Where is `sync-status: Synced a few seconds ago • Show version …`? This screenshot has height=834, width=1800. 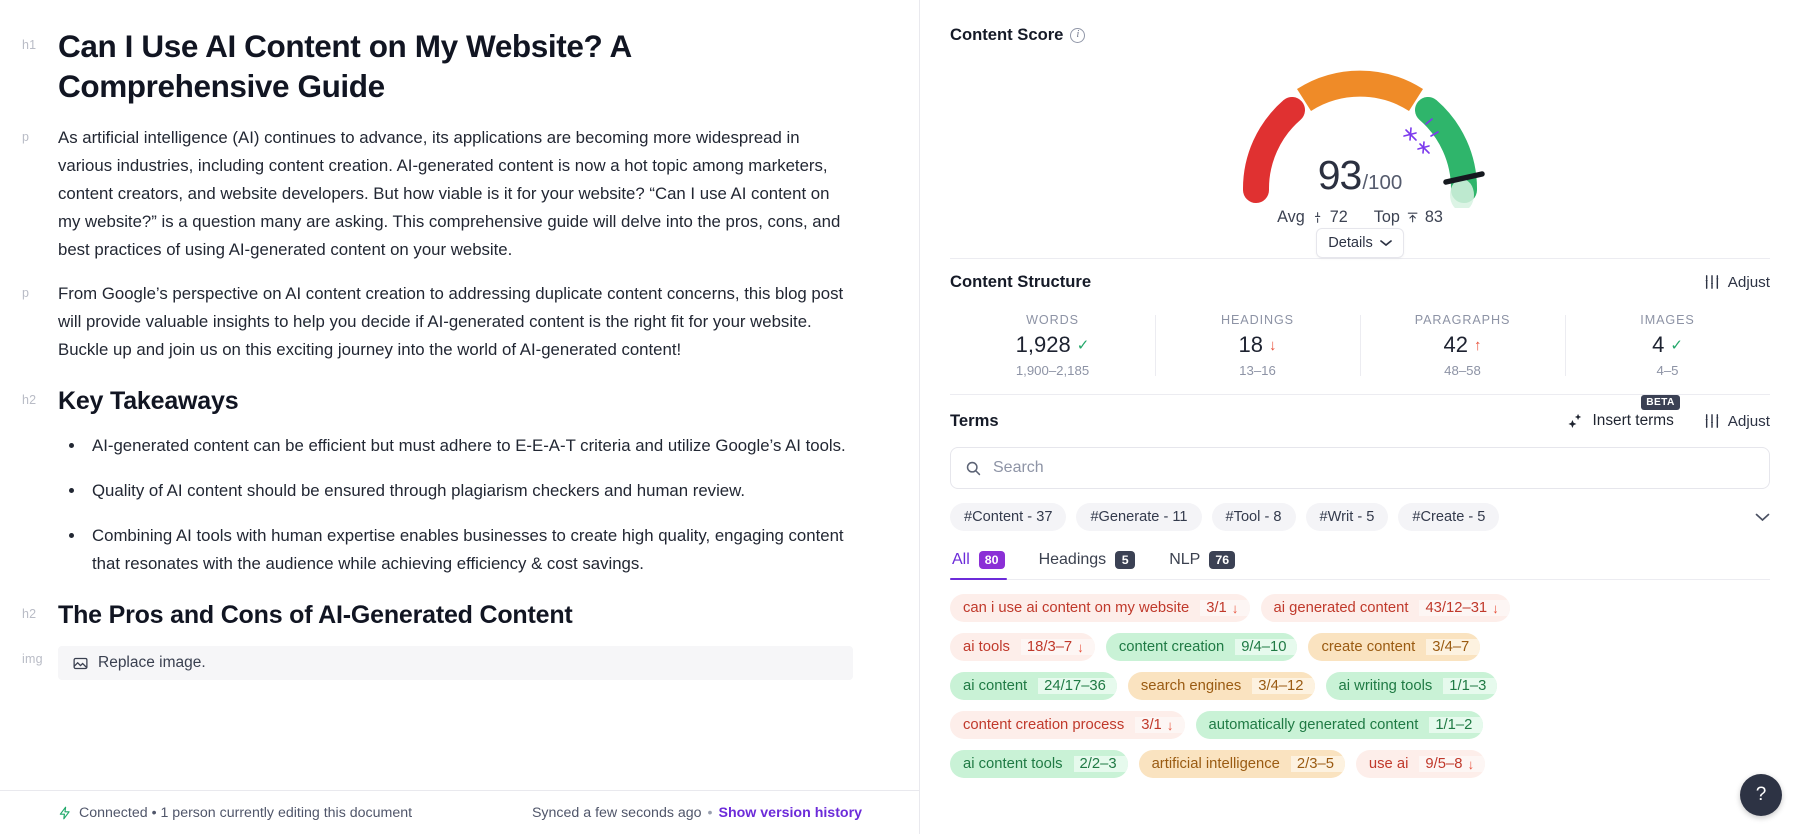 sync-status: Synced a few seconds ago • Show version … is located at coordinates (725, 813).